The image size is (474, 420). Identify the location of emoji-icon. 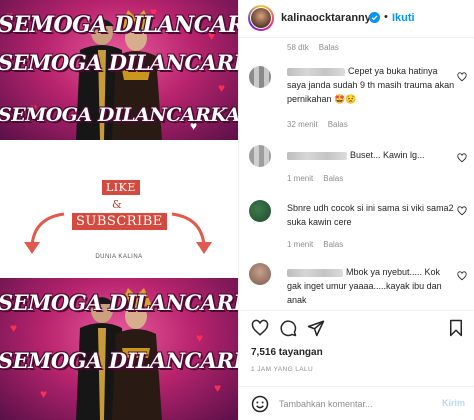
(260, 404).